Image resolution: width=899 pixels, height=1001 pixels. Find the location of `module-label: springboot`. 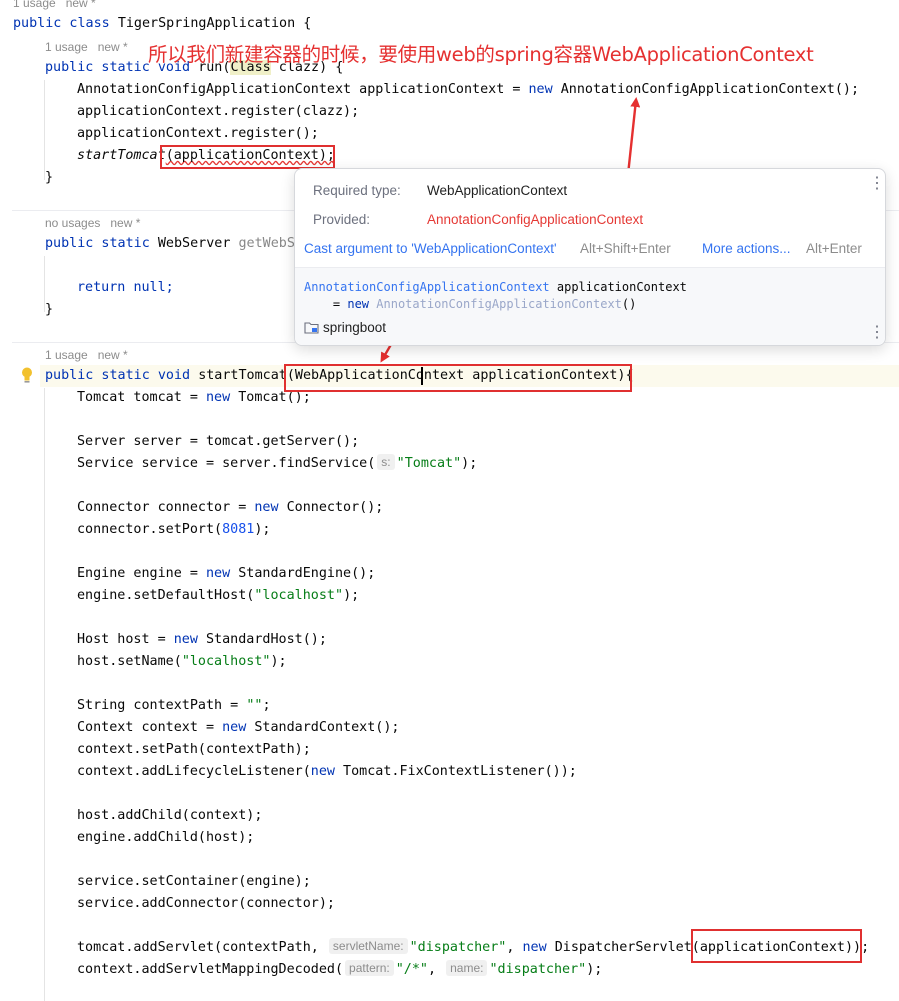

module-label: springboot is located at coordinates (345, 328).